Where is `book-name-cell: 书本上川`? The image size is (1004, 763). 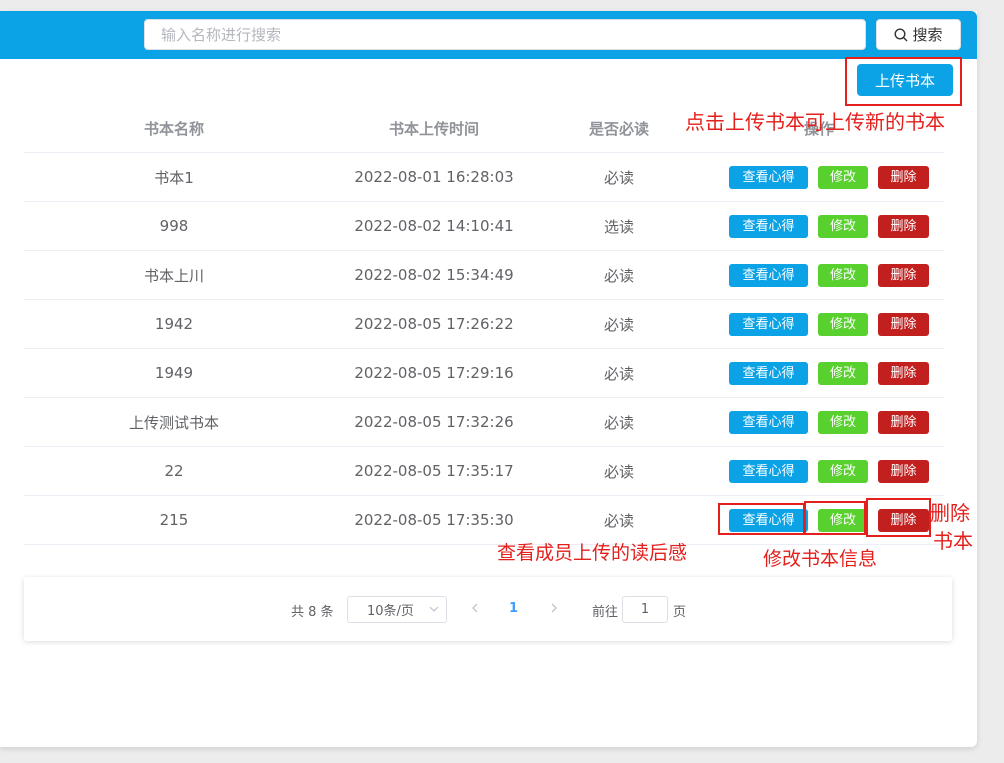 book-name-cell: 书本上川 is located at coordinates (174, 275).